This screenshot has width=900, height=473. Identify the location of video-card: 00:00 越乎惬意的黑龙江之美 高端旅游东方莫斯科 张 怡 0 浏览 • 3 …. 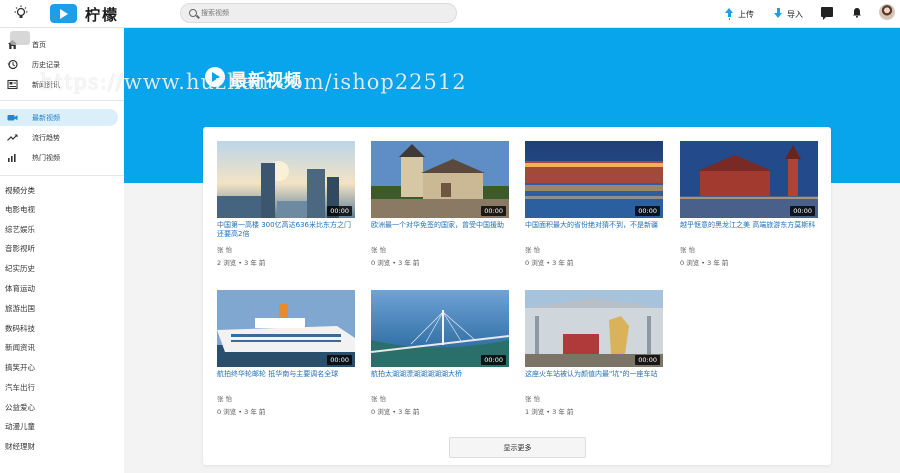
(749, 204).